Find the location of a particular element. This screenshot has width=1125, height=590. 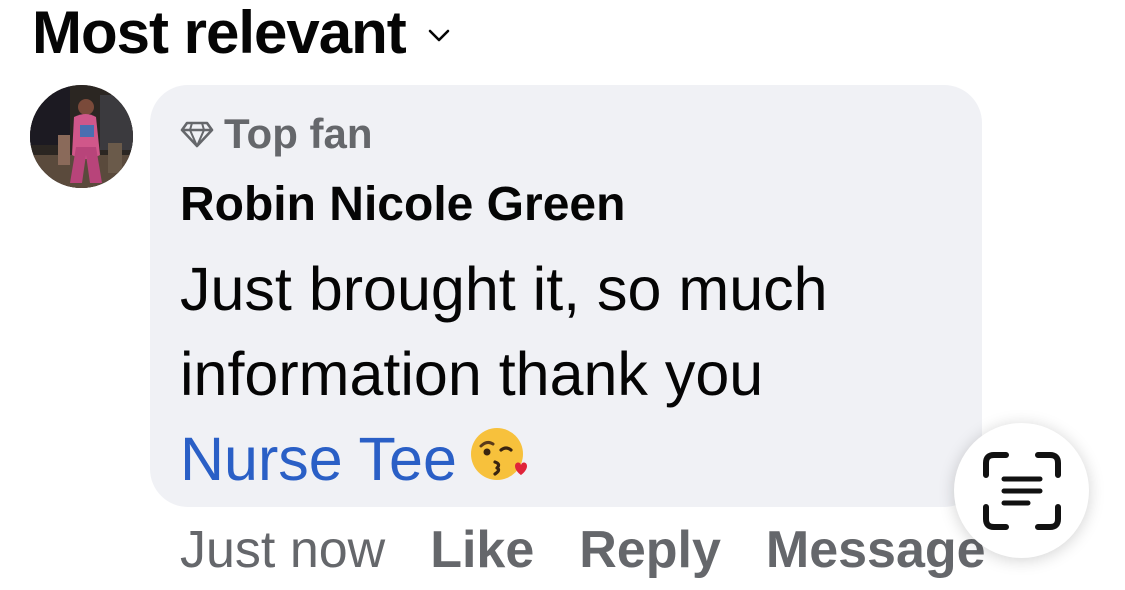

mention-link: Nurse Tee is located at coordinates (318, 459).